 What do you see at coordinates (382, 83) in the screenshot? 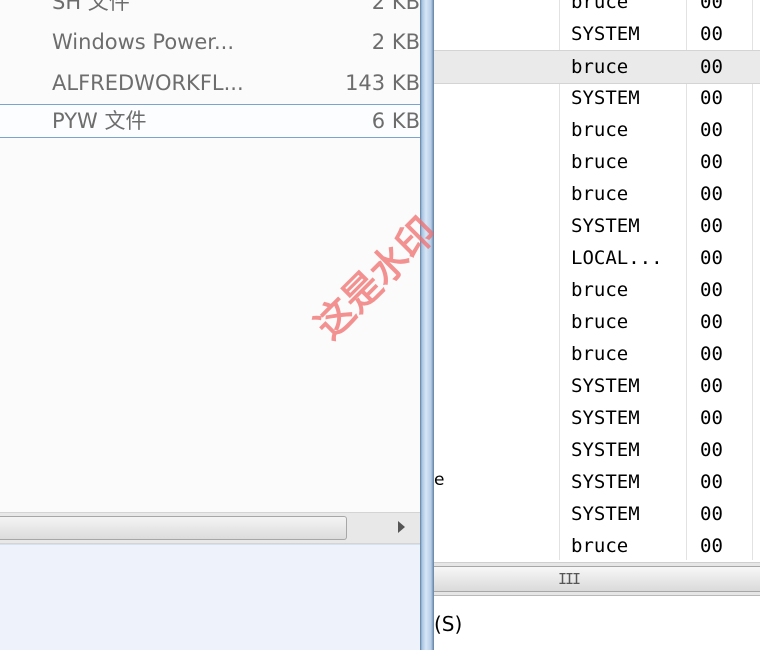
I see `file-size: 143 KB` at bounding box center [382, 83].